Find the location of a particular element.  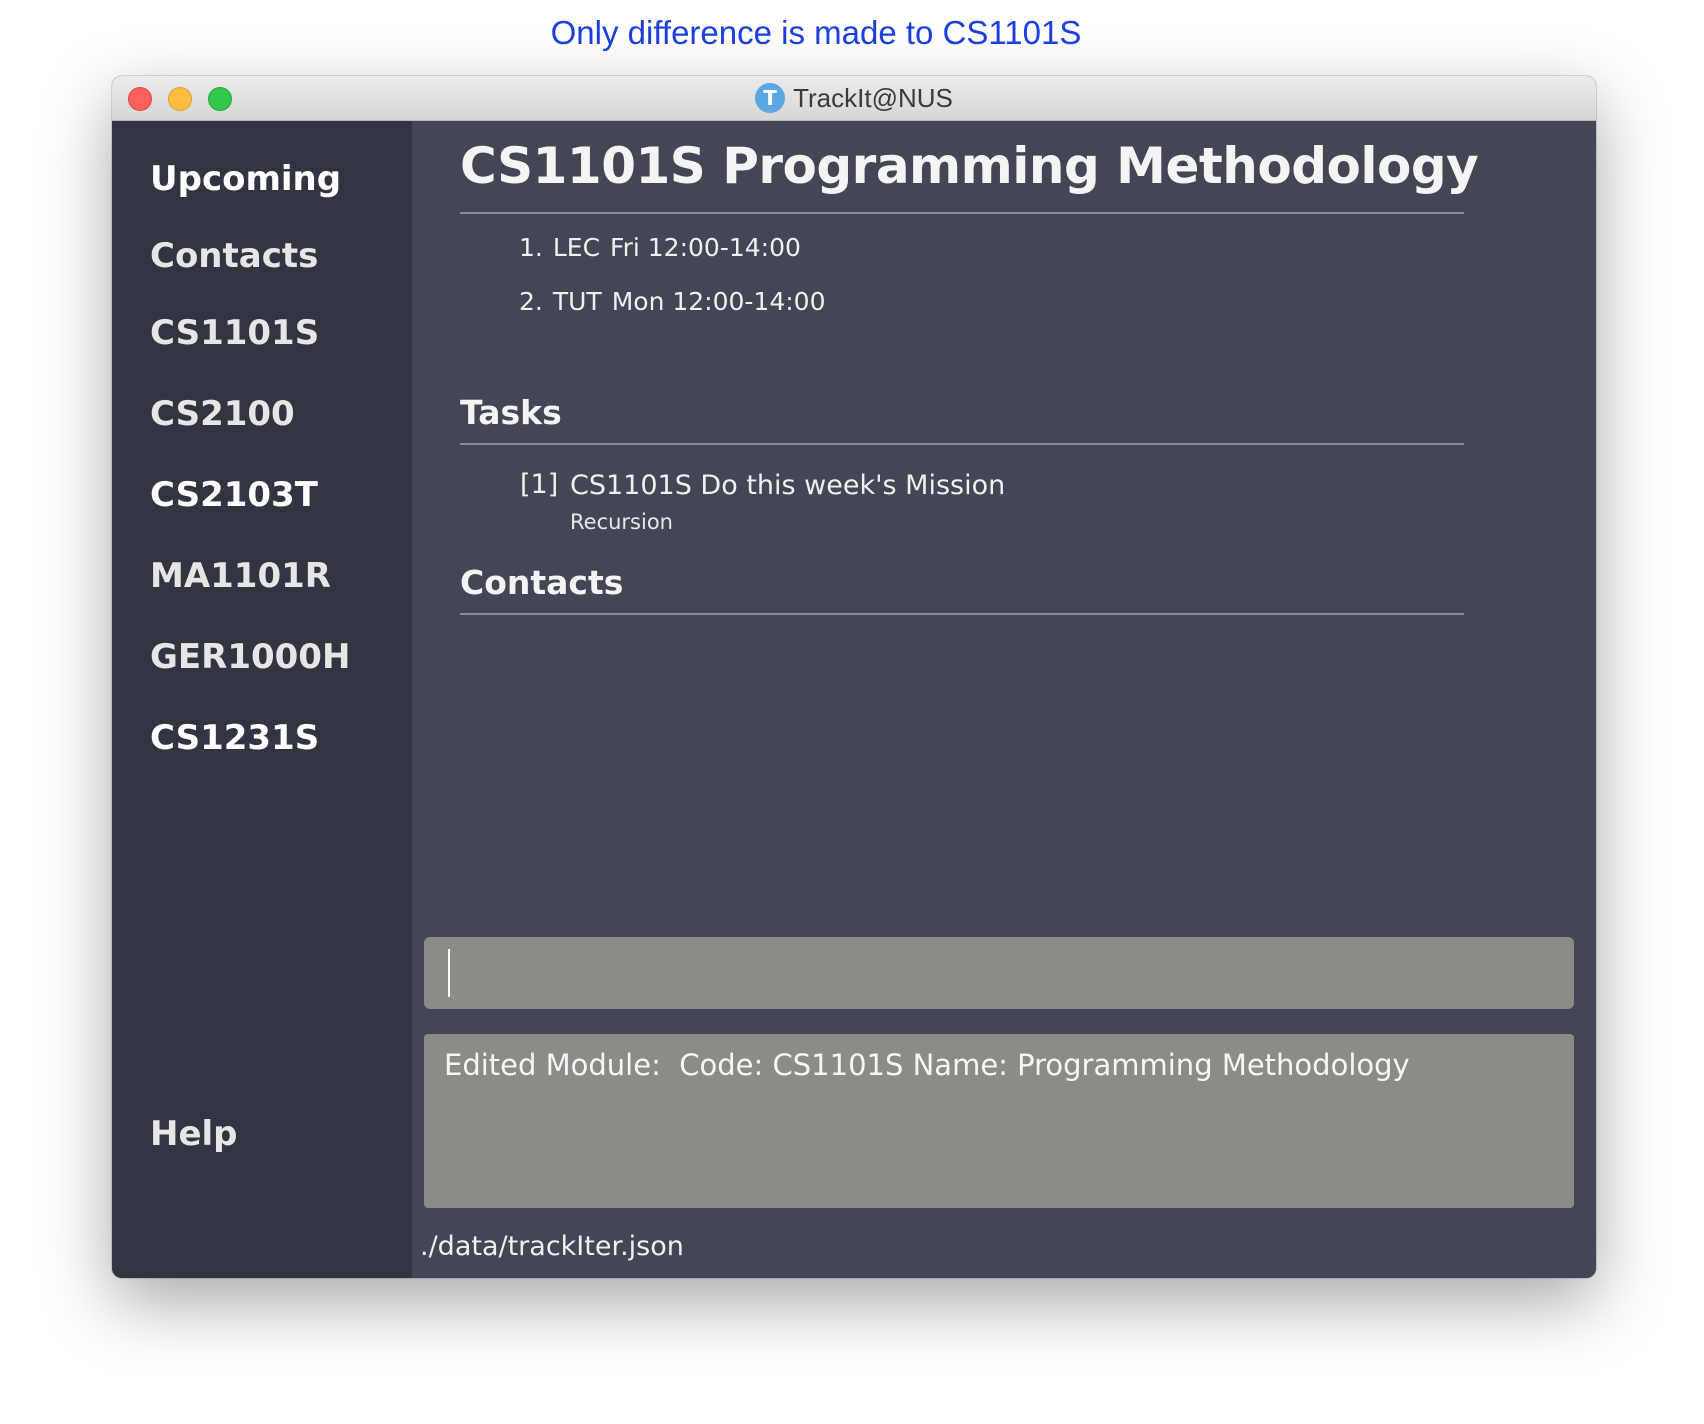

annotation-text: Only difference is made to CS1101S is located at coordinates (816, 32).